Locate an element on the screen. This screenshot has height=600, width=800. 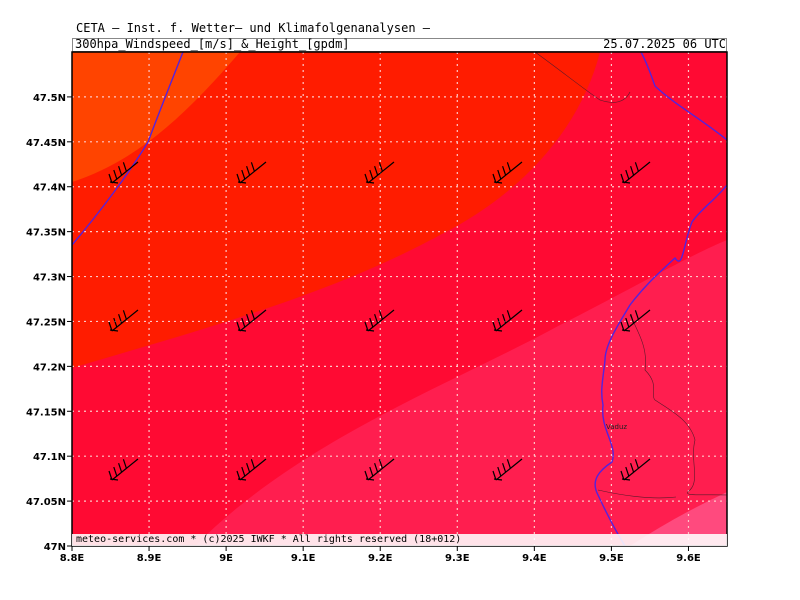
lat-tick-label: 47.3N is located at coordinates (49, 278).